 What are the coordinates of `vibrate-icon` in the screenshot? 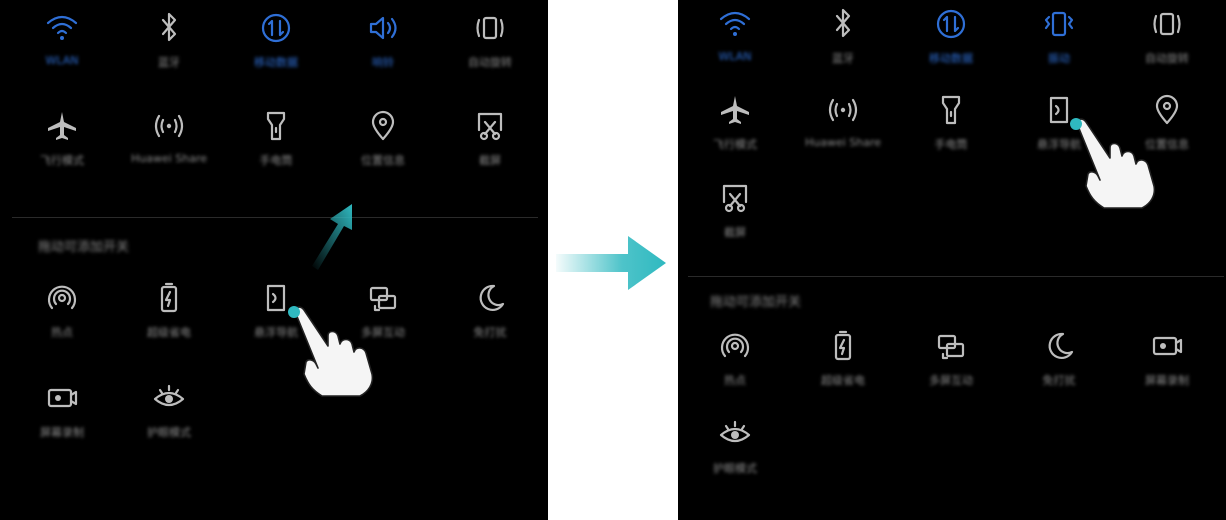 It's located at (1059, 24).